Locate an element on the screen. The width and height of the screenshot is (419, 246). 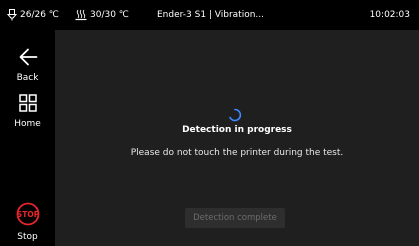
stop-icon-text: STOP is located at coordinates (27, 214).